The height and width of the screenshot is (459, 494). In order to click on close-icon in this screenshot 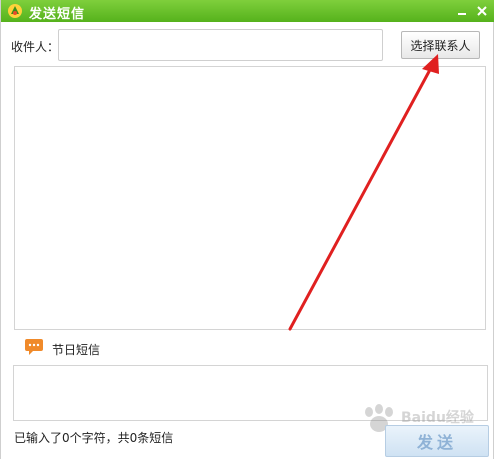, I will do `click(482, 11)`.